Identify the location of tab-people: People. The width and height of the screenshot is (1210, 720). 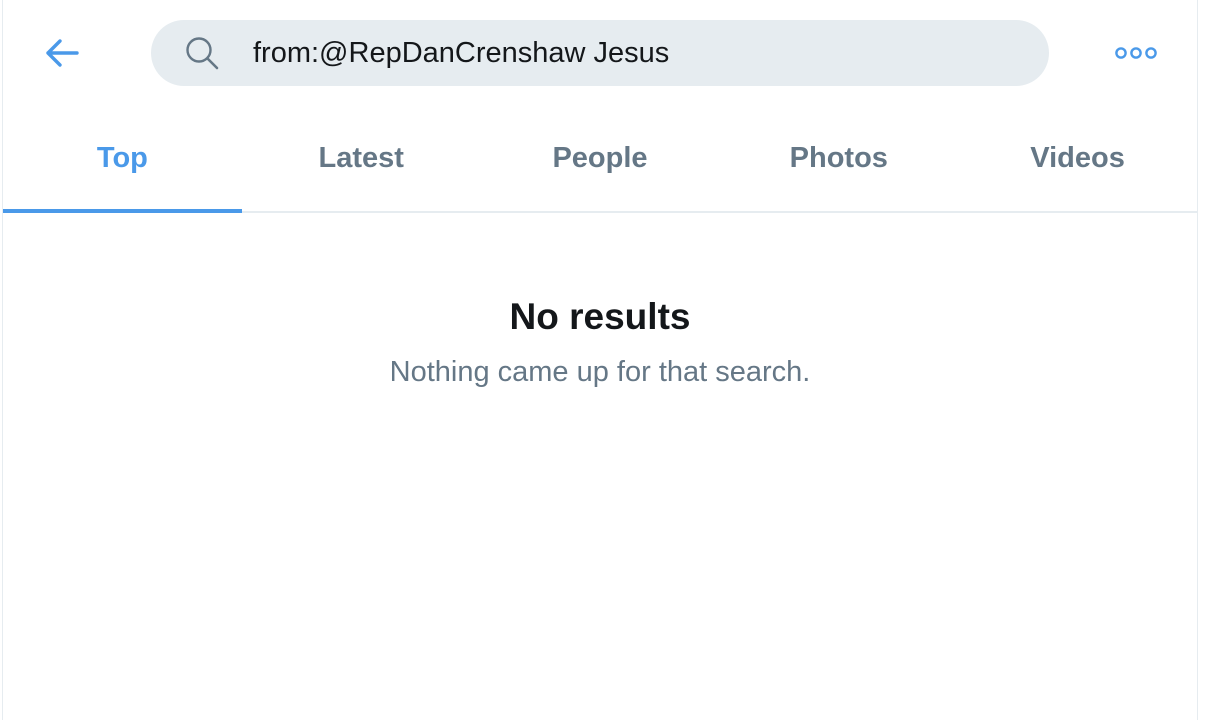
(600, 158).